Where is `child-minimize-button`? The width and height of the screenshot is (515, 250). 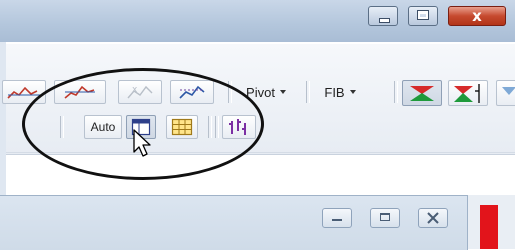 child-minimize-button is located at coordinates (337, 218).